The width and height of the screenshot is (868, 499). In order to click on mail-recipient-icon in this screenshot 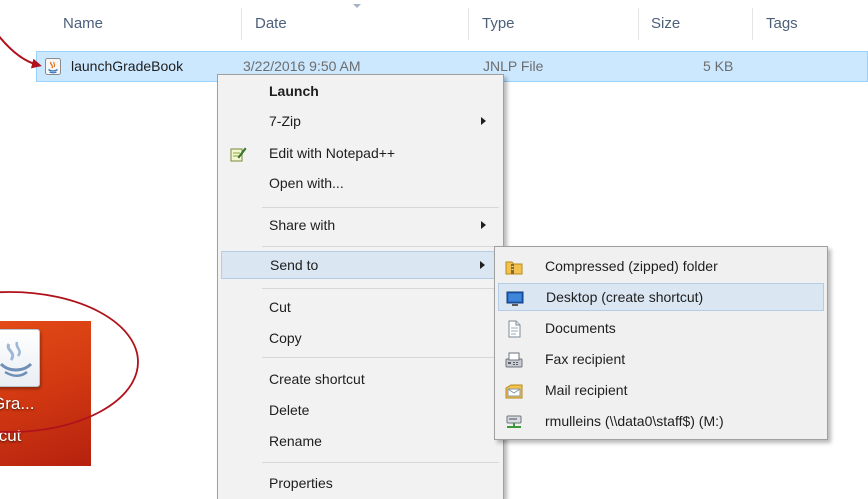, I will do `click(514, 390)`.